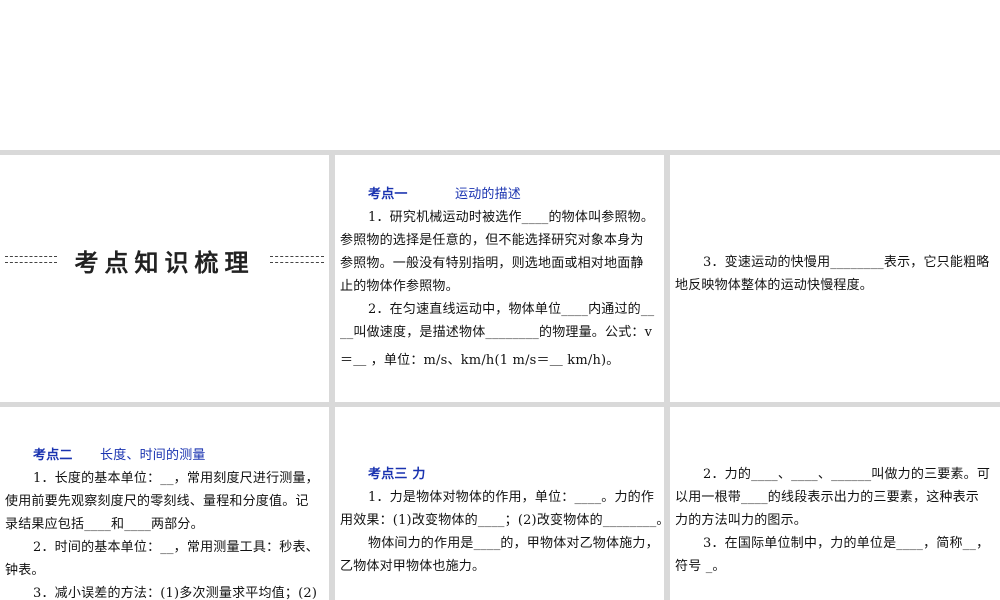  What do you see at coordinates (399, 286) in the screenshot?
I see `text-line: 止的物体作参照物。` at bounding box center [399, 286].